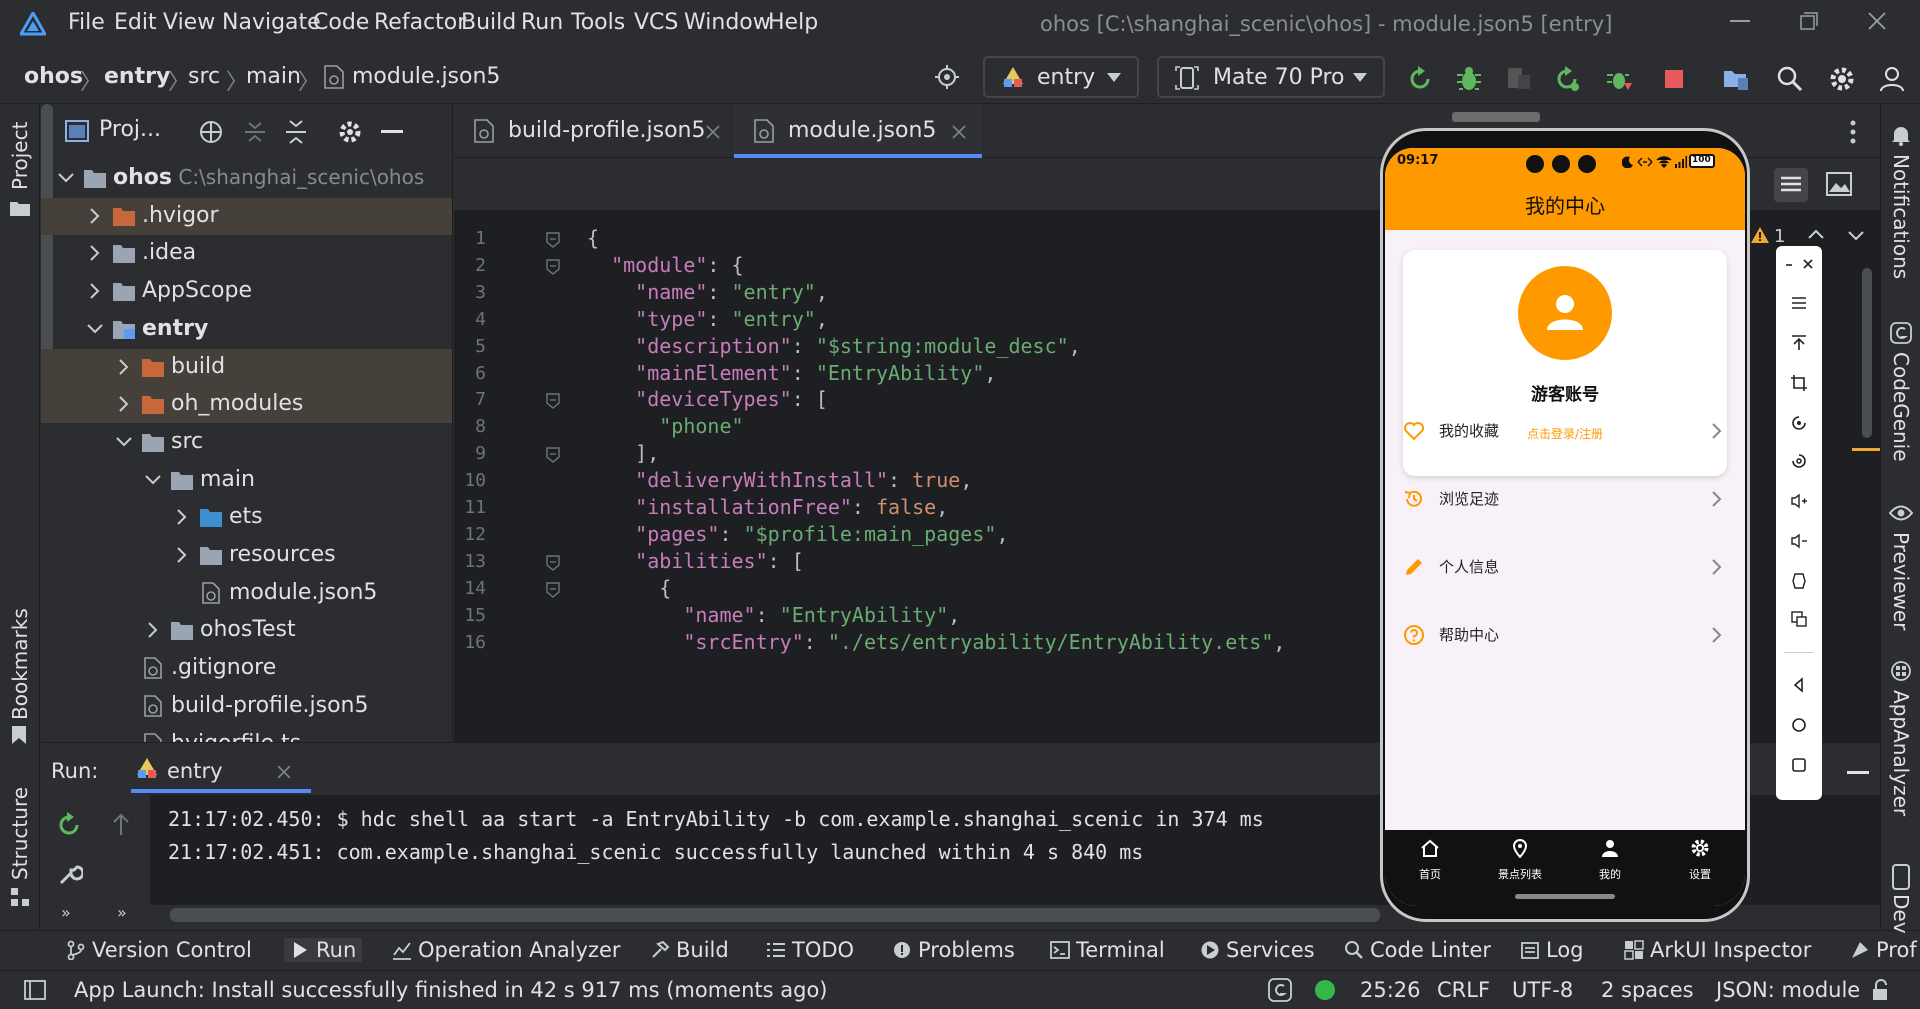  I want to click on menu-file: File, so click(86, 22).